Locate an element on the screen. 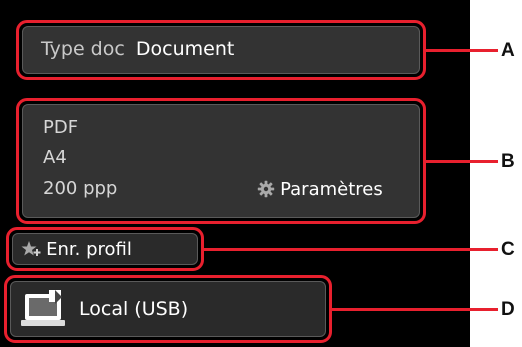 This screenshot has height=347, width=522. settings-link: Paramètres is located at coordinates (320, 190).